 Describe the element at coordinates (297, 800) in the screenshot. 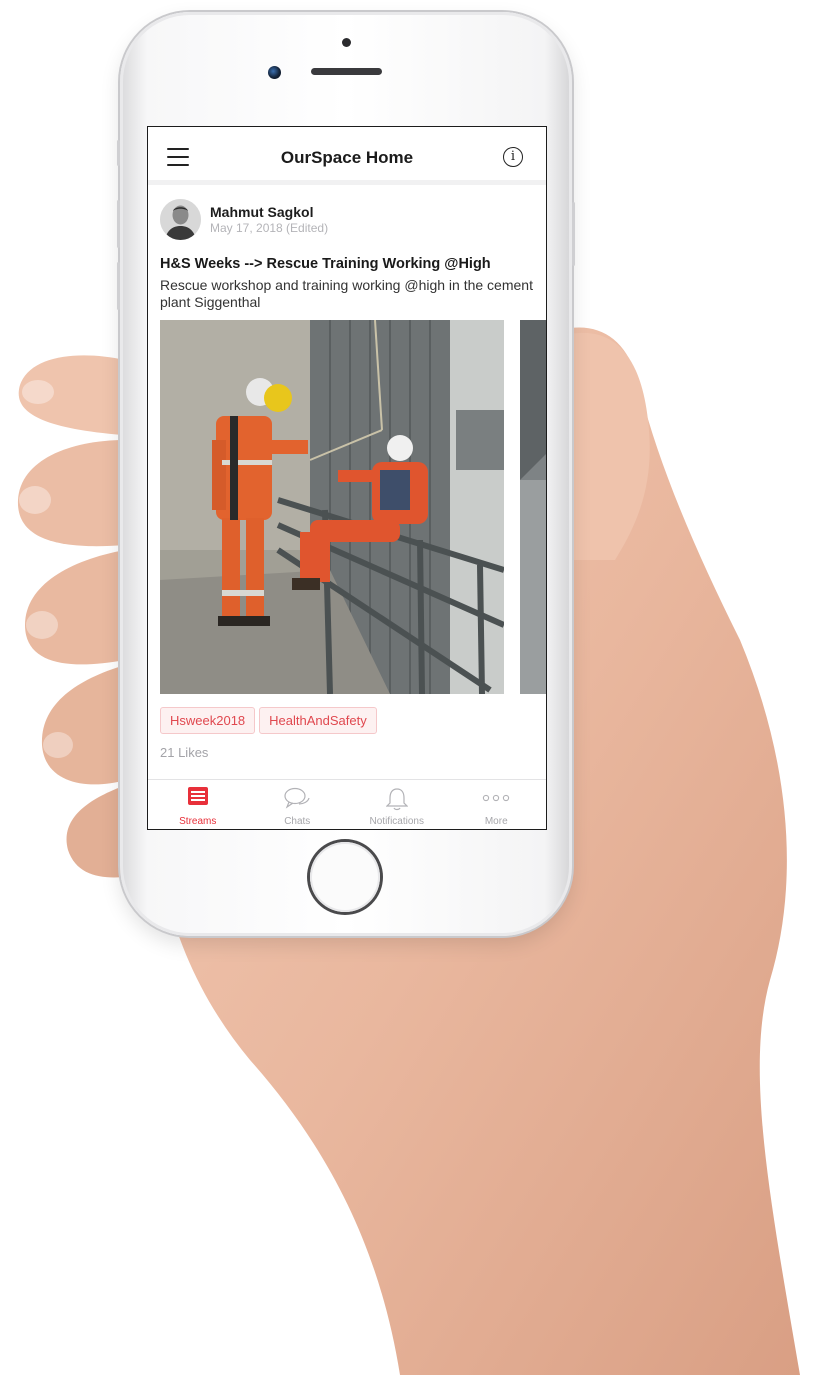

I see `chat-bubbles-icon` at that location.